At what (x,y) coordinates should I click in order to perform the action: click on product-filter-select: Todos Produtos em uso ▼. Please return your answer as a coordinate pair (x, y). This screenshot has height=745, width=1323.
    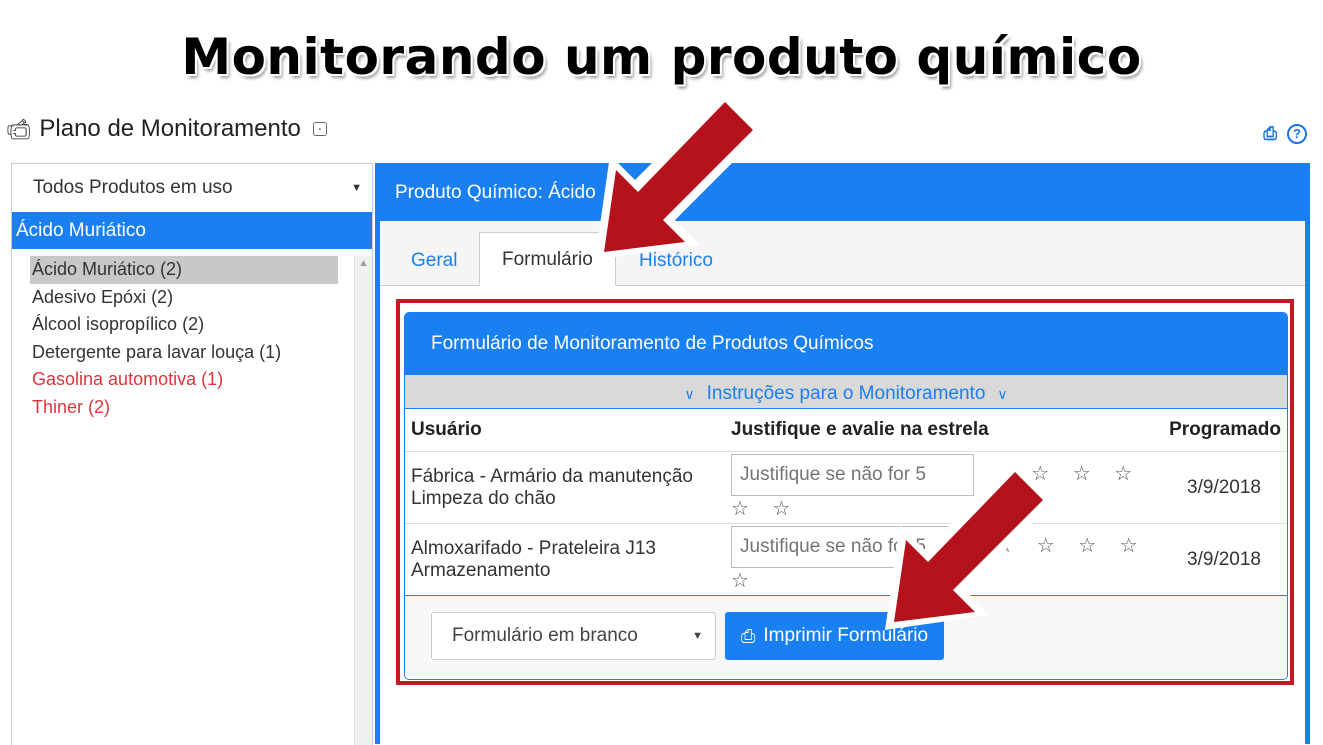
    Looking at the image, I should click on (192, 188).